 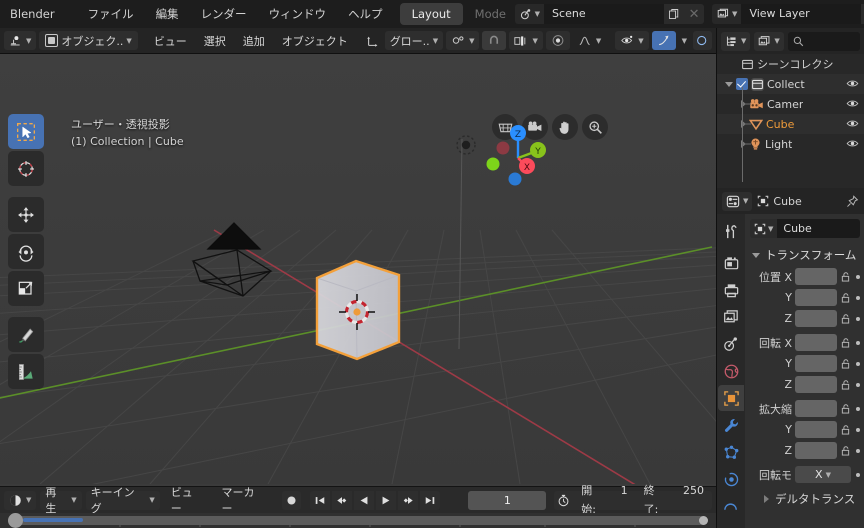 I want to click on timeline-menu-playback: 再生 ▼, so click(x=61, y=500).